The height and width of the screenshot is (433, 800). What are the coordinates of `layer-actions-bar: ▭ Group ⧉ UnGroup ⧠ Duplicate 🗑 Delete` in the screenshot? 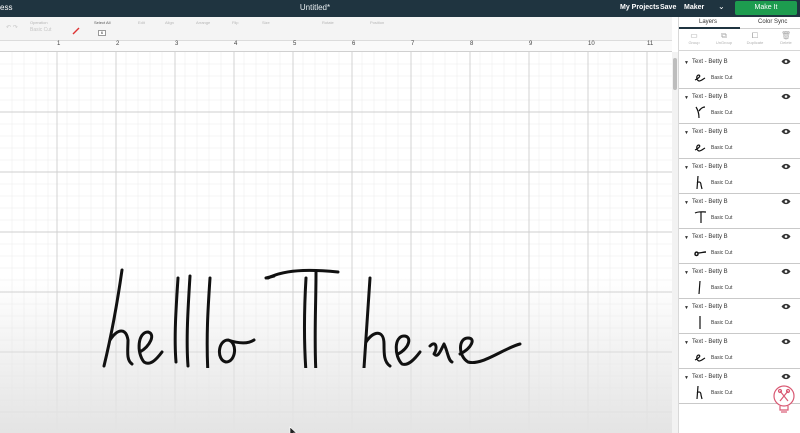 It's located at (739, 40).